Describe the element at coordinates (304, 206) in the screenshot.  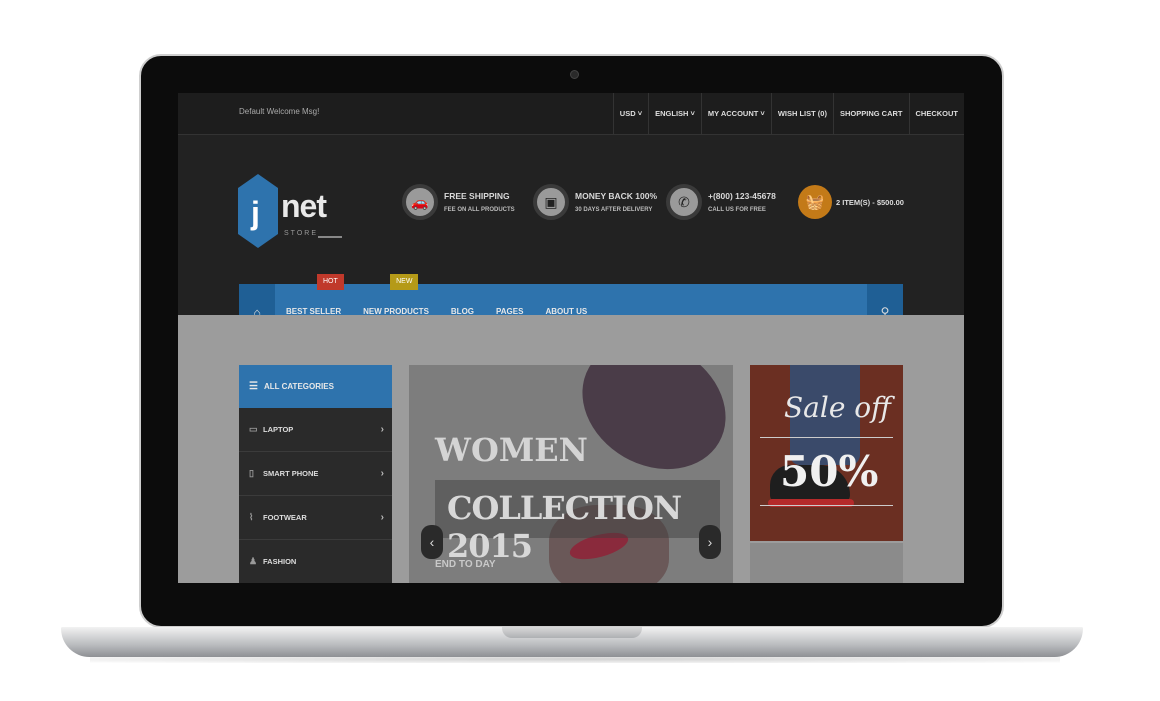
I see `logo-text: net` at that location.